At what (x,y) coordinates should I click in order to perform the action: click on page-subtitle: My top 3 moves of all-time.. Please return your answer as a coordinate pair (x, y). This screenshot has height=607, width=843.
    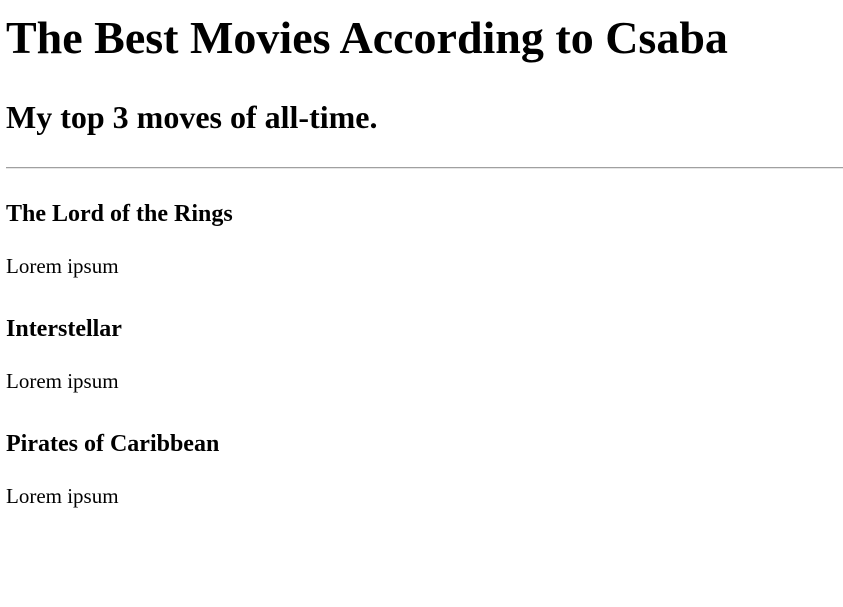
    Looking at the image, I should click on (192, 117).